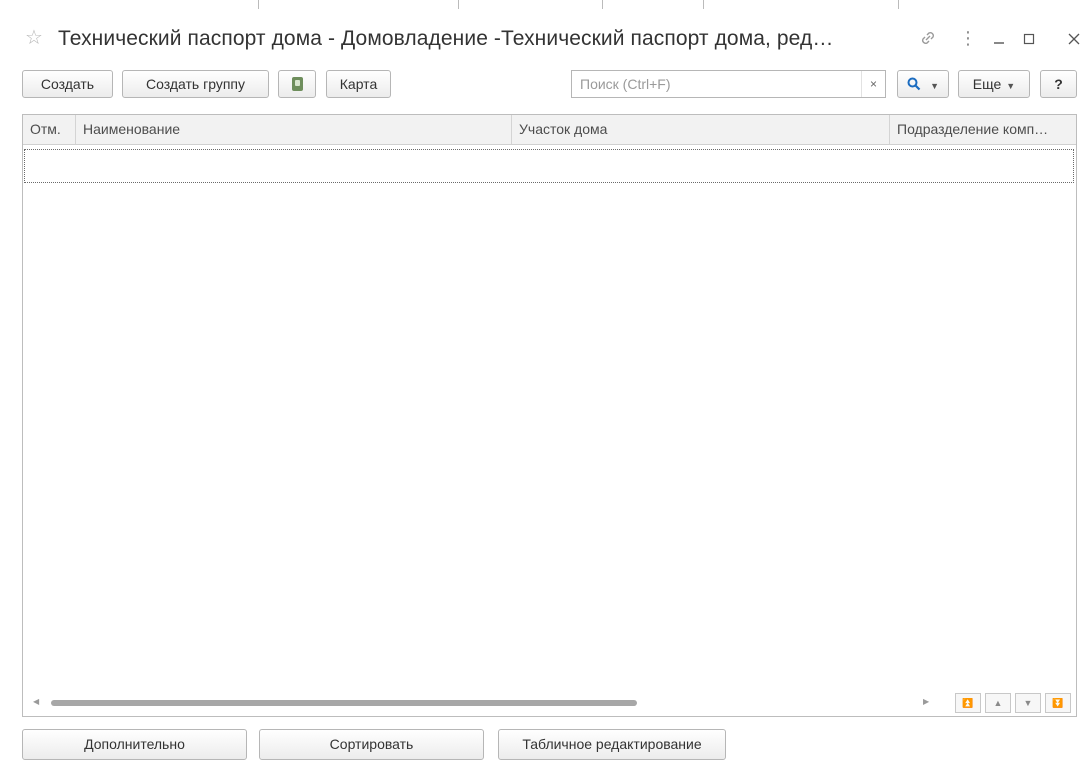  What do you see at coordinates (999, 38) in the screenshot?
I see `minimize-icon` at bounding box center [999, 38].